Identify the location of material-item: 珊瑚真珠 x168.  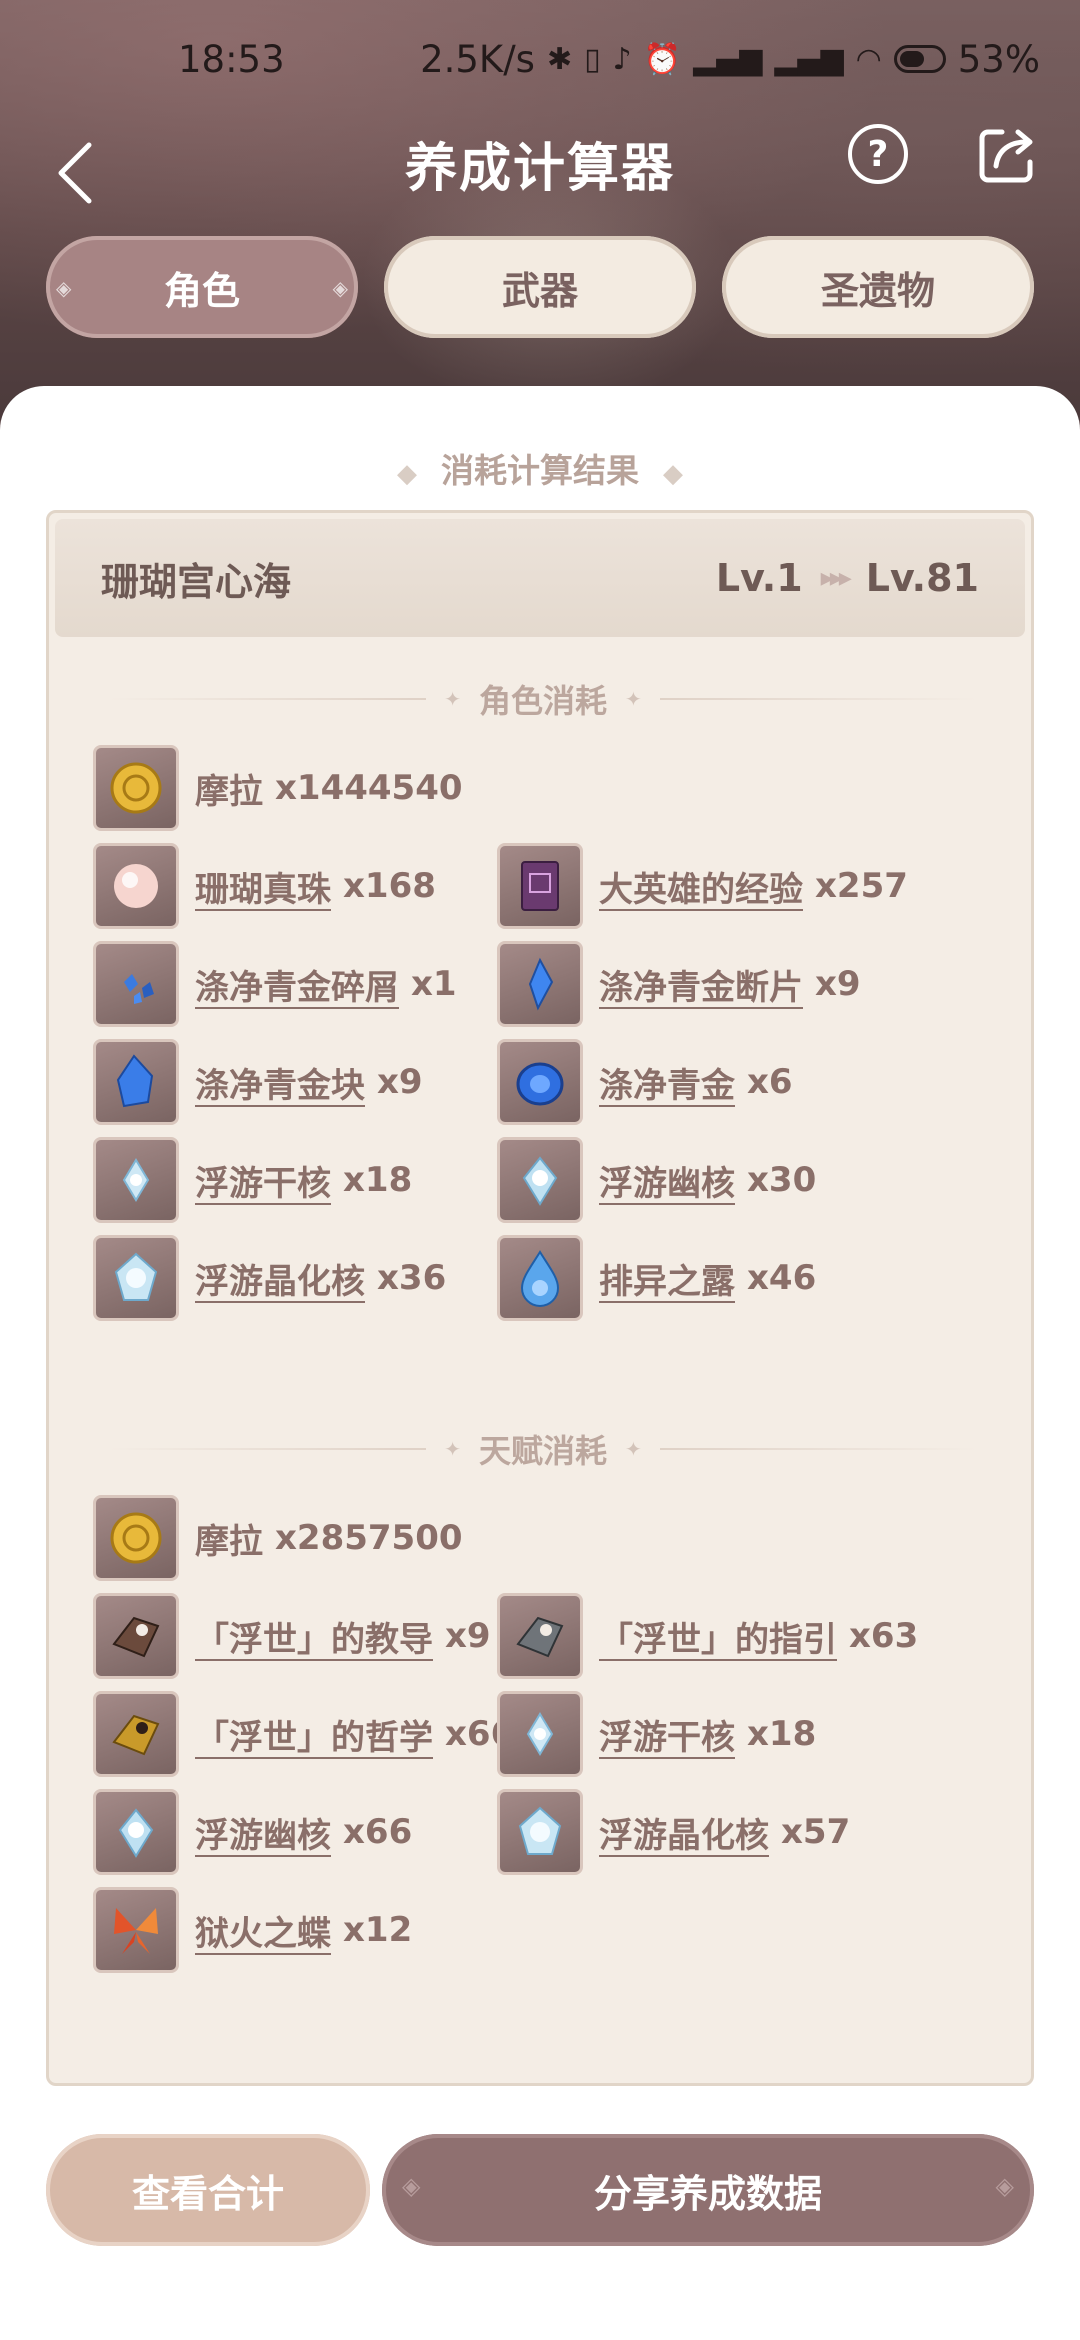
(264, 886).